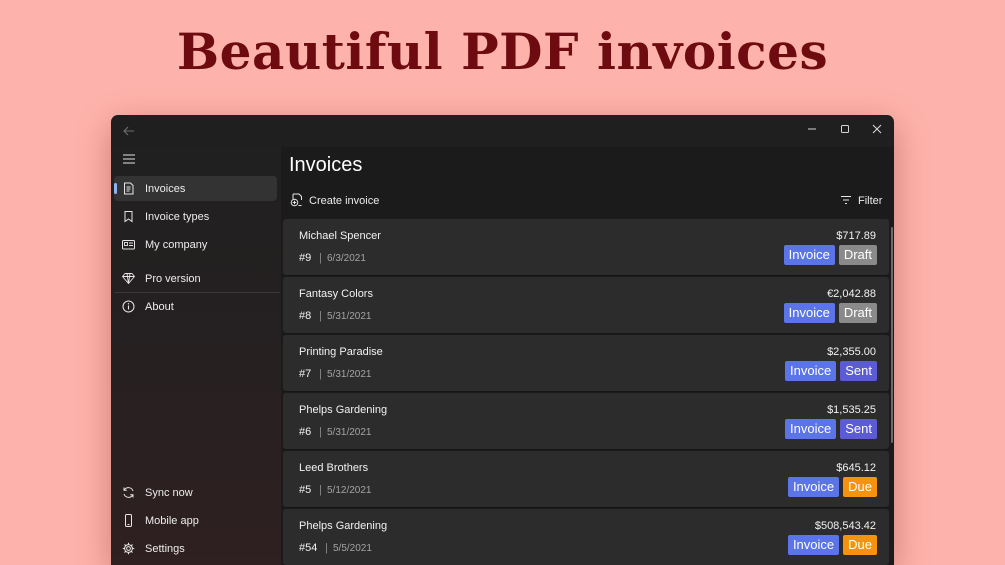  Describe the element at coordinates (297, 200) in the screenshot. I see `create-invoice-icon` at that location.